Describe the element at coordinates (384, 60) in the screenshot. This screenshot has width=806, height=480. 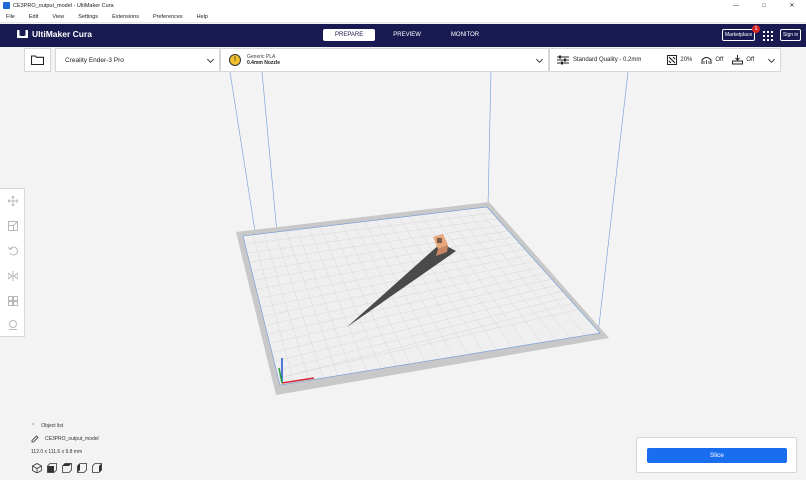
I see `material-selector: ! Generic PLA 0.4mm Nozzle` at that location.